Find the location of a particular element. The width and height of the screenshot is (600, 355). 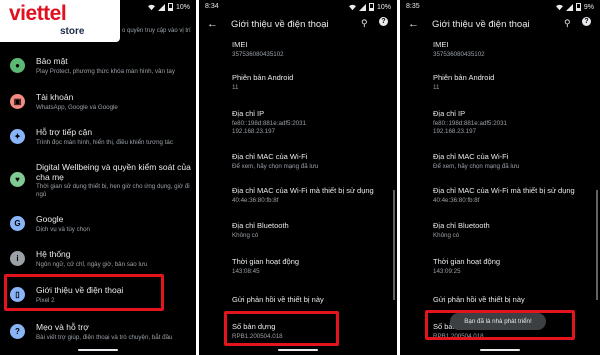

battery-level: 10% is located at coordinates (383, 7).